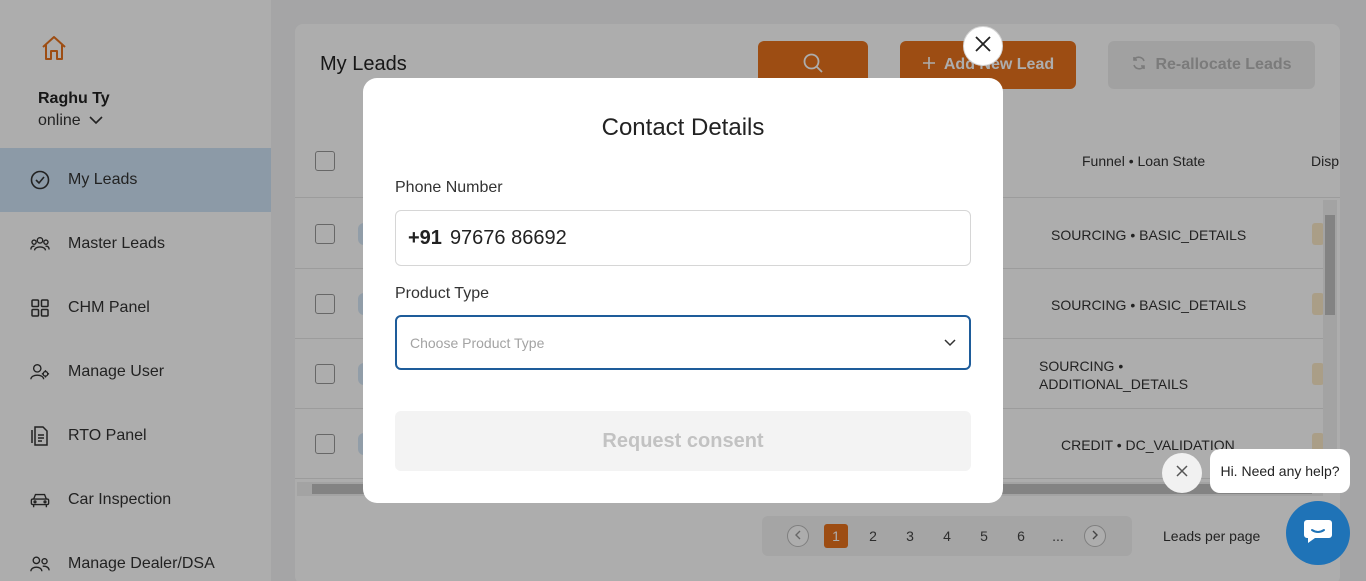 This screenshot has width=1366, height=581. I want to click on modal-title: Contact Details, so click(683, 127).